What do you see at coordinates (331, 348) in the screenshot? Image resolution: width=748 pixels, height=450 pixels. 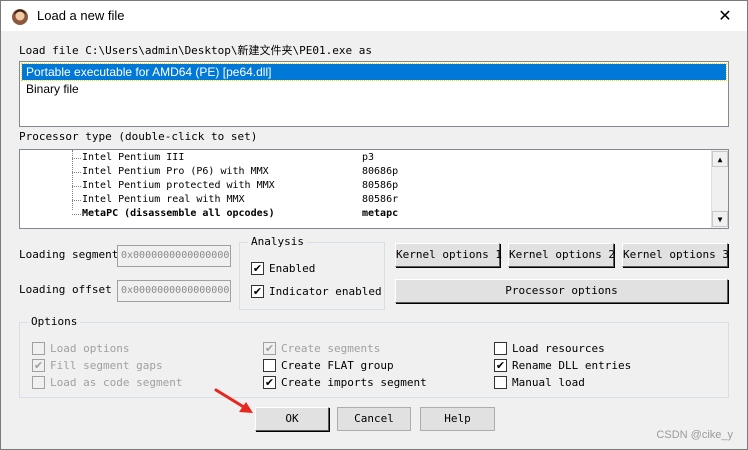 I see `create-segments-label: Create segments` at bounding box center [331, 348].